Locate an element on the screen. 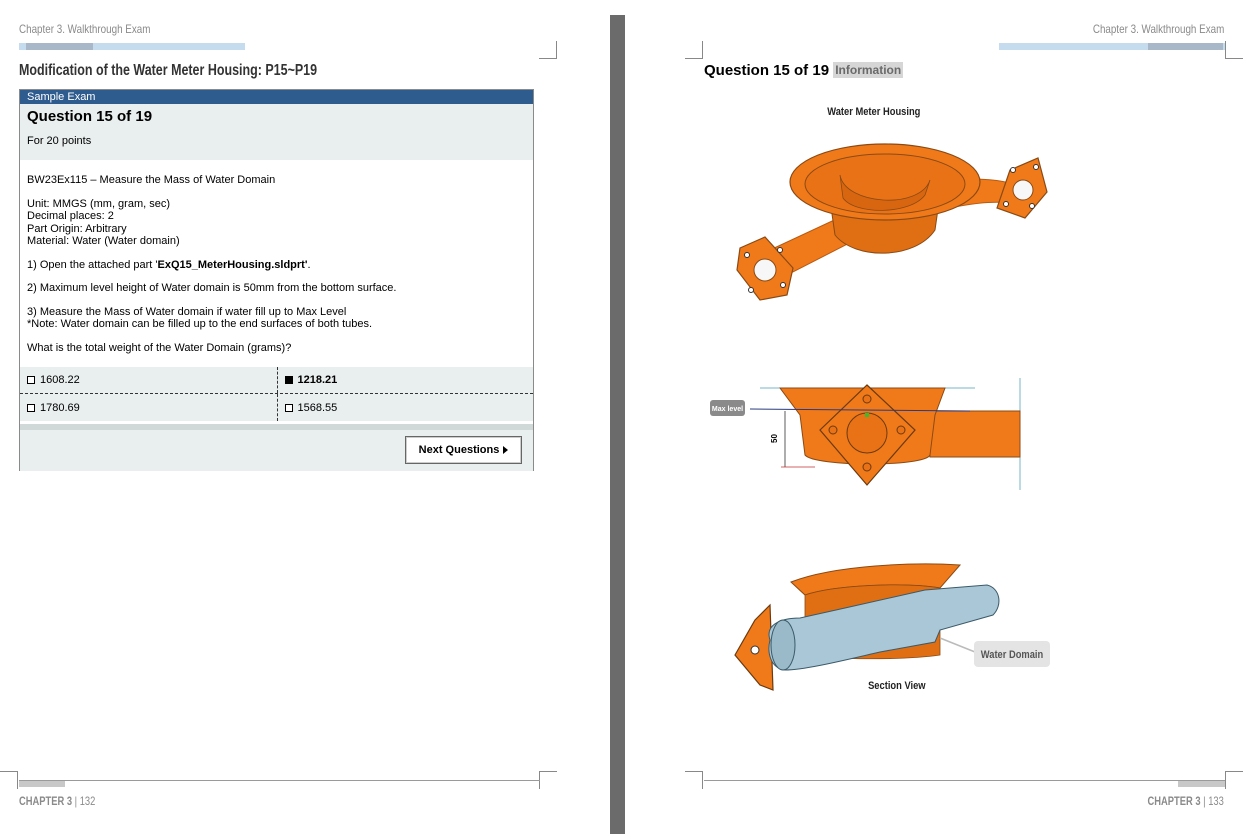 The image size is (1249, 834). answer-options: 1608.22 1218.21 1780.69 1568.55 is located at coordinates (276, 394).